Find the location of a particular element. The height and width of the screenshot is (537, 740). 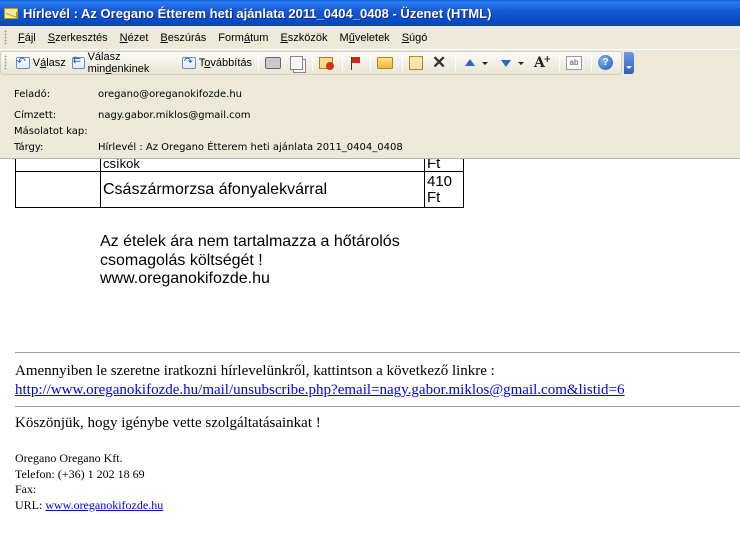

folder-button is located at coordinates (386, 63).